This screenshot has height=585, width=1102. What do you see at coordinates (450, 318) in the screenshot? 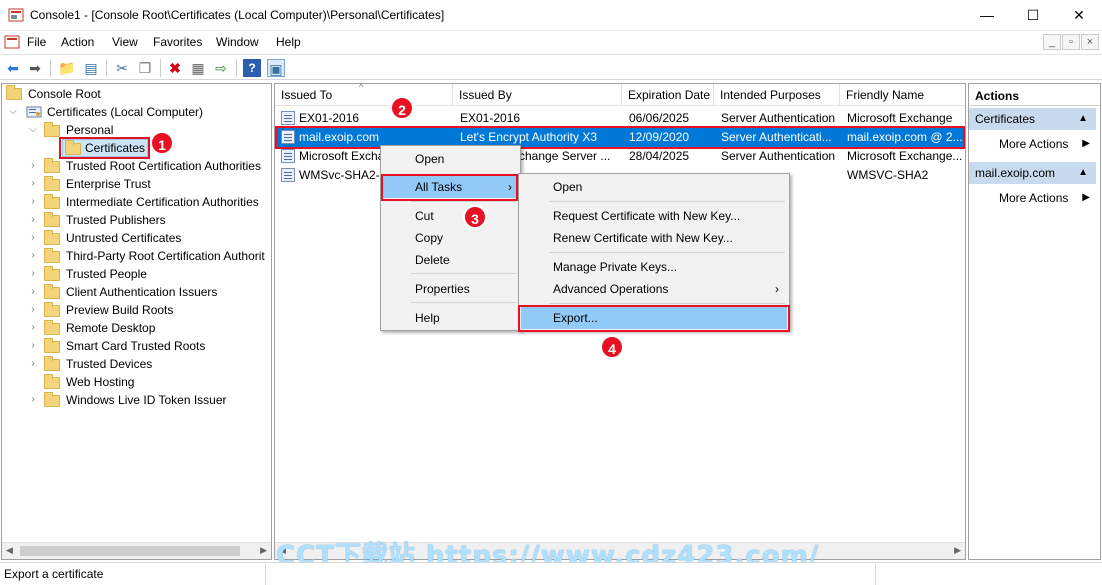
I see `menu-item-help: Help` at bounding box center [450, 318].